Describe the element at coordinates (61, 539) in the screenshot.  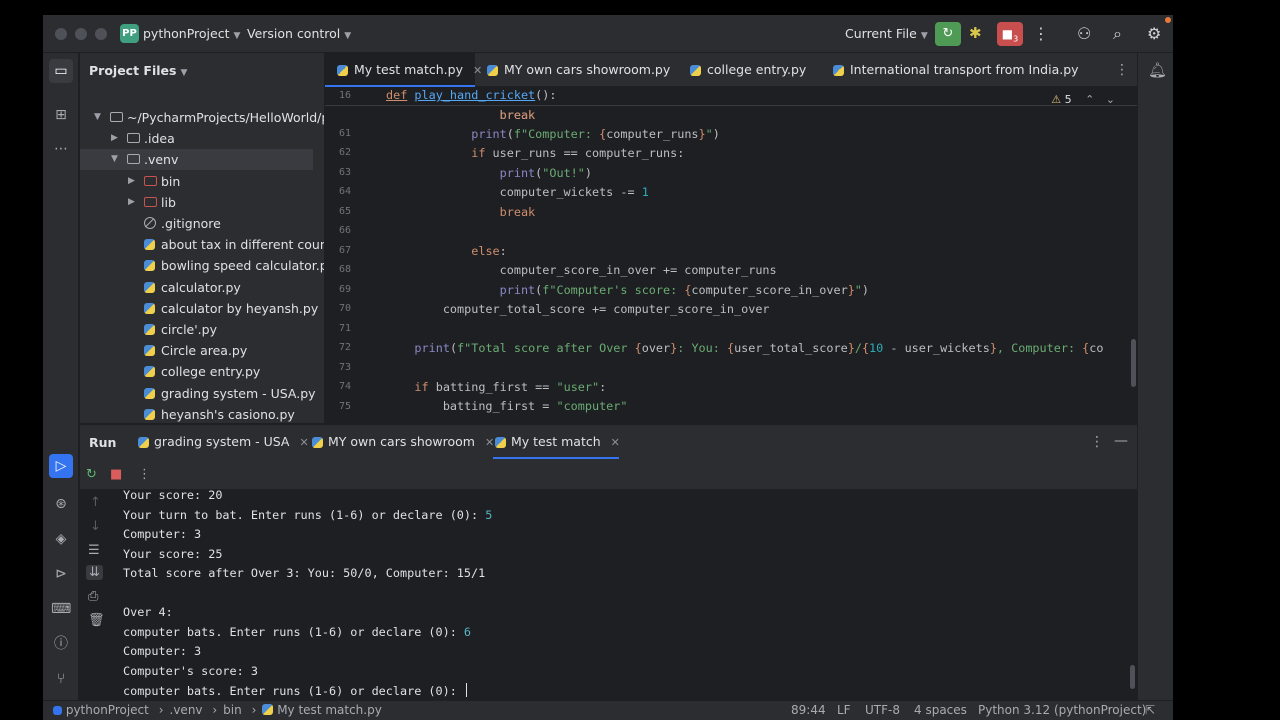
I see `layers-icon: ◈` at that location.